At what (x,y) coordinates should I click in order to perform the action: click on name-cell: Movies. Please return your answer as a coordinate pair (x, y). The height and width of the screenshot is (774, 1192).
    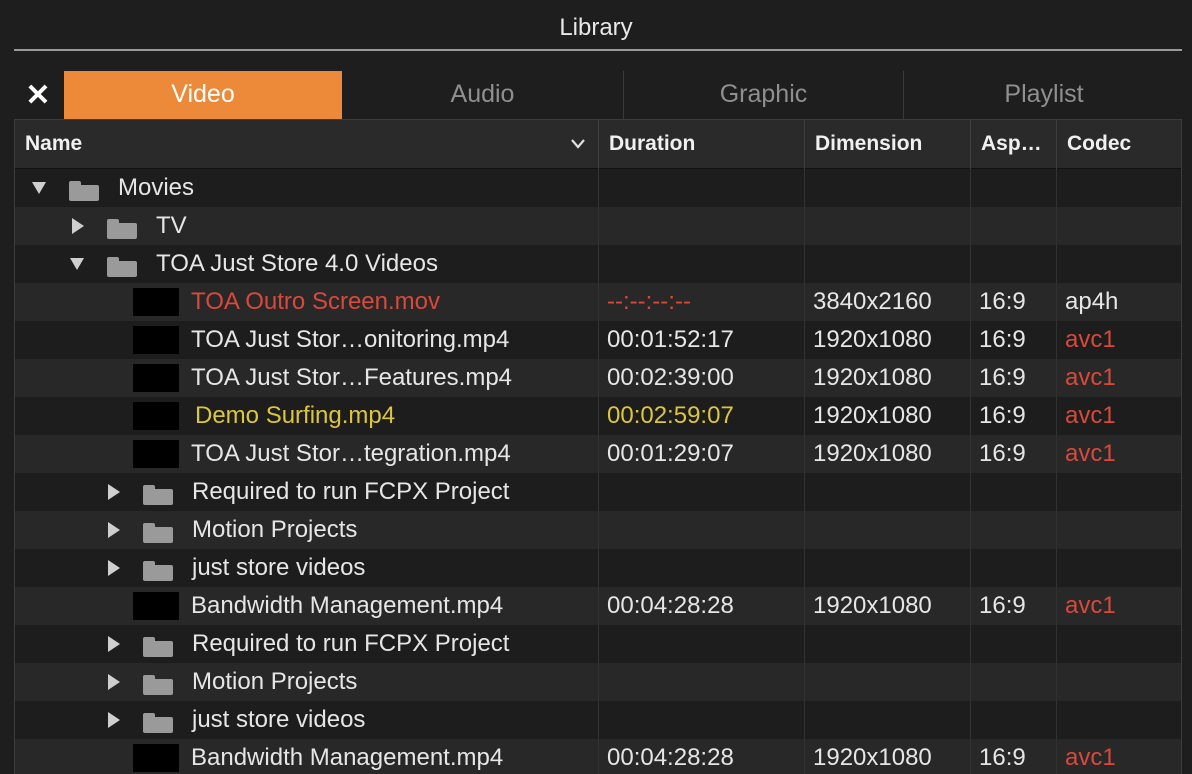
    Looking at the image, I should click on (306, 188).